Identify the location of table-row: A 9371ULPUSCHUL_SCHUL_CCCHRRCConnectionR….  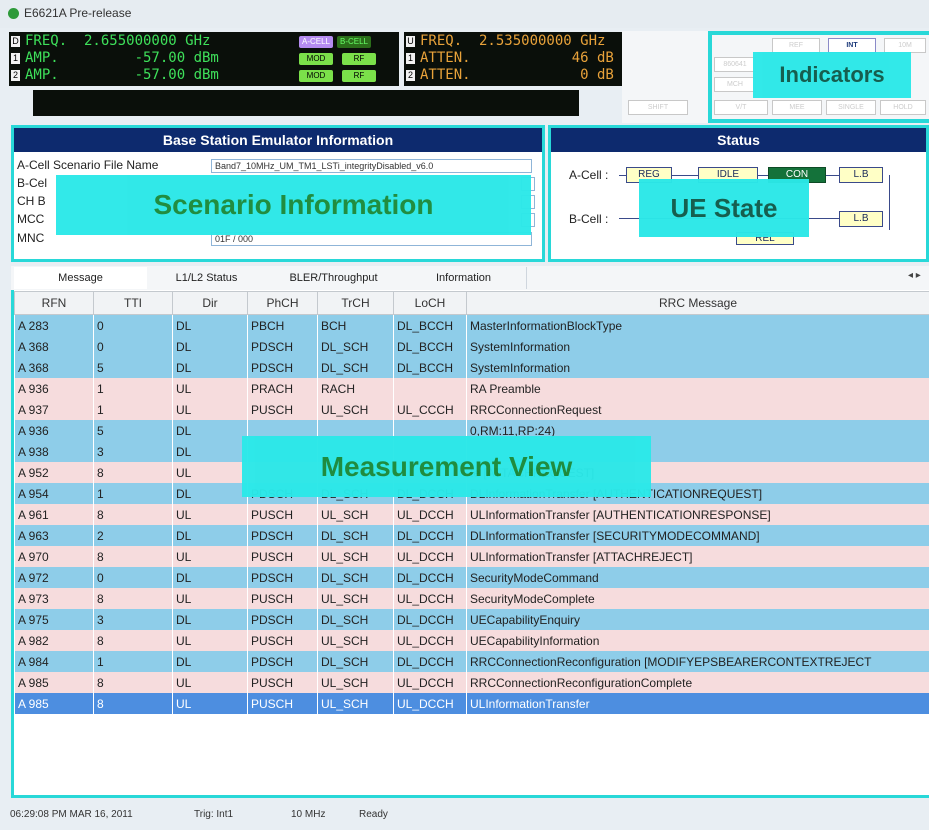
(472, 409).